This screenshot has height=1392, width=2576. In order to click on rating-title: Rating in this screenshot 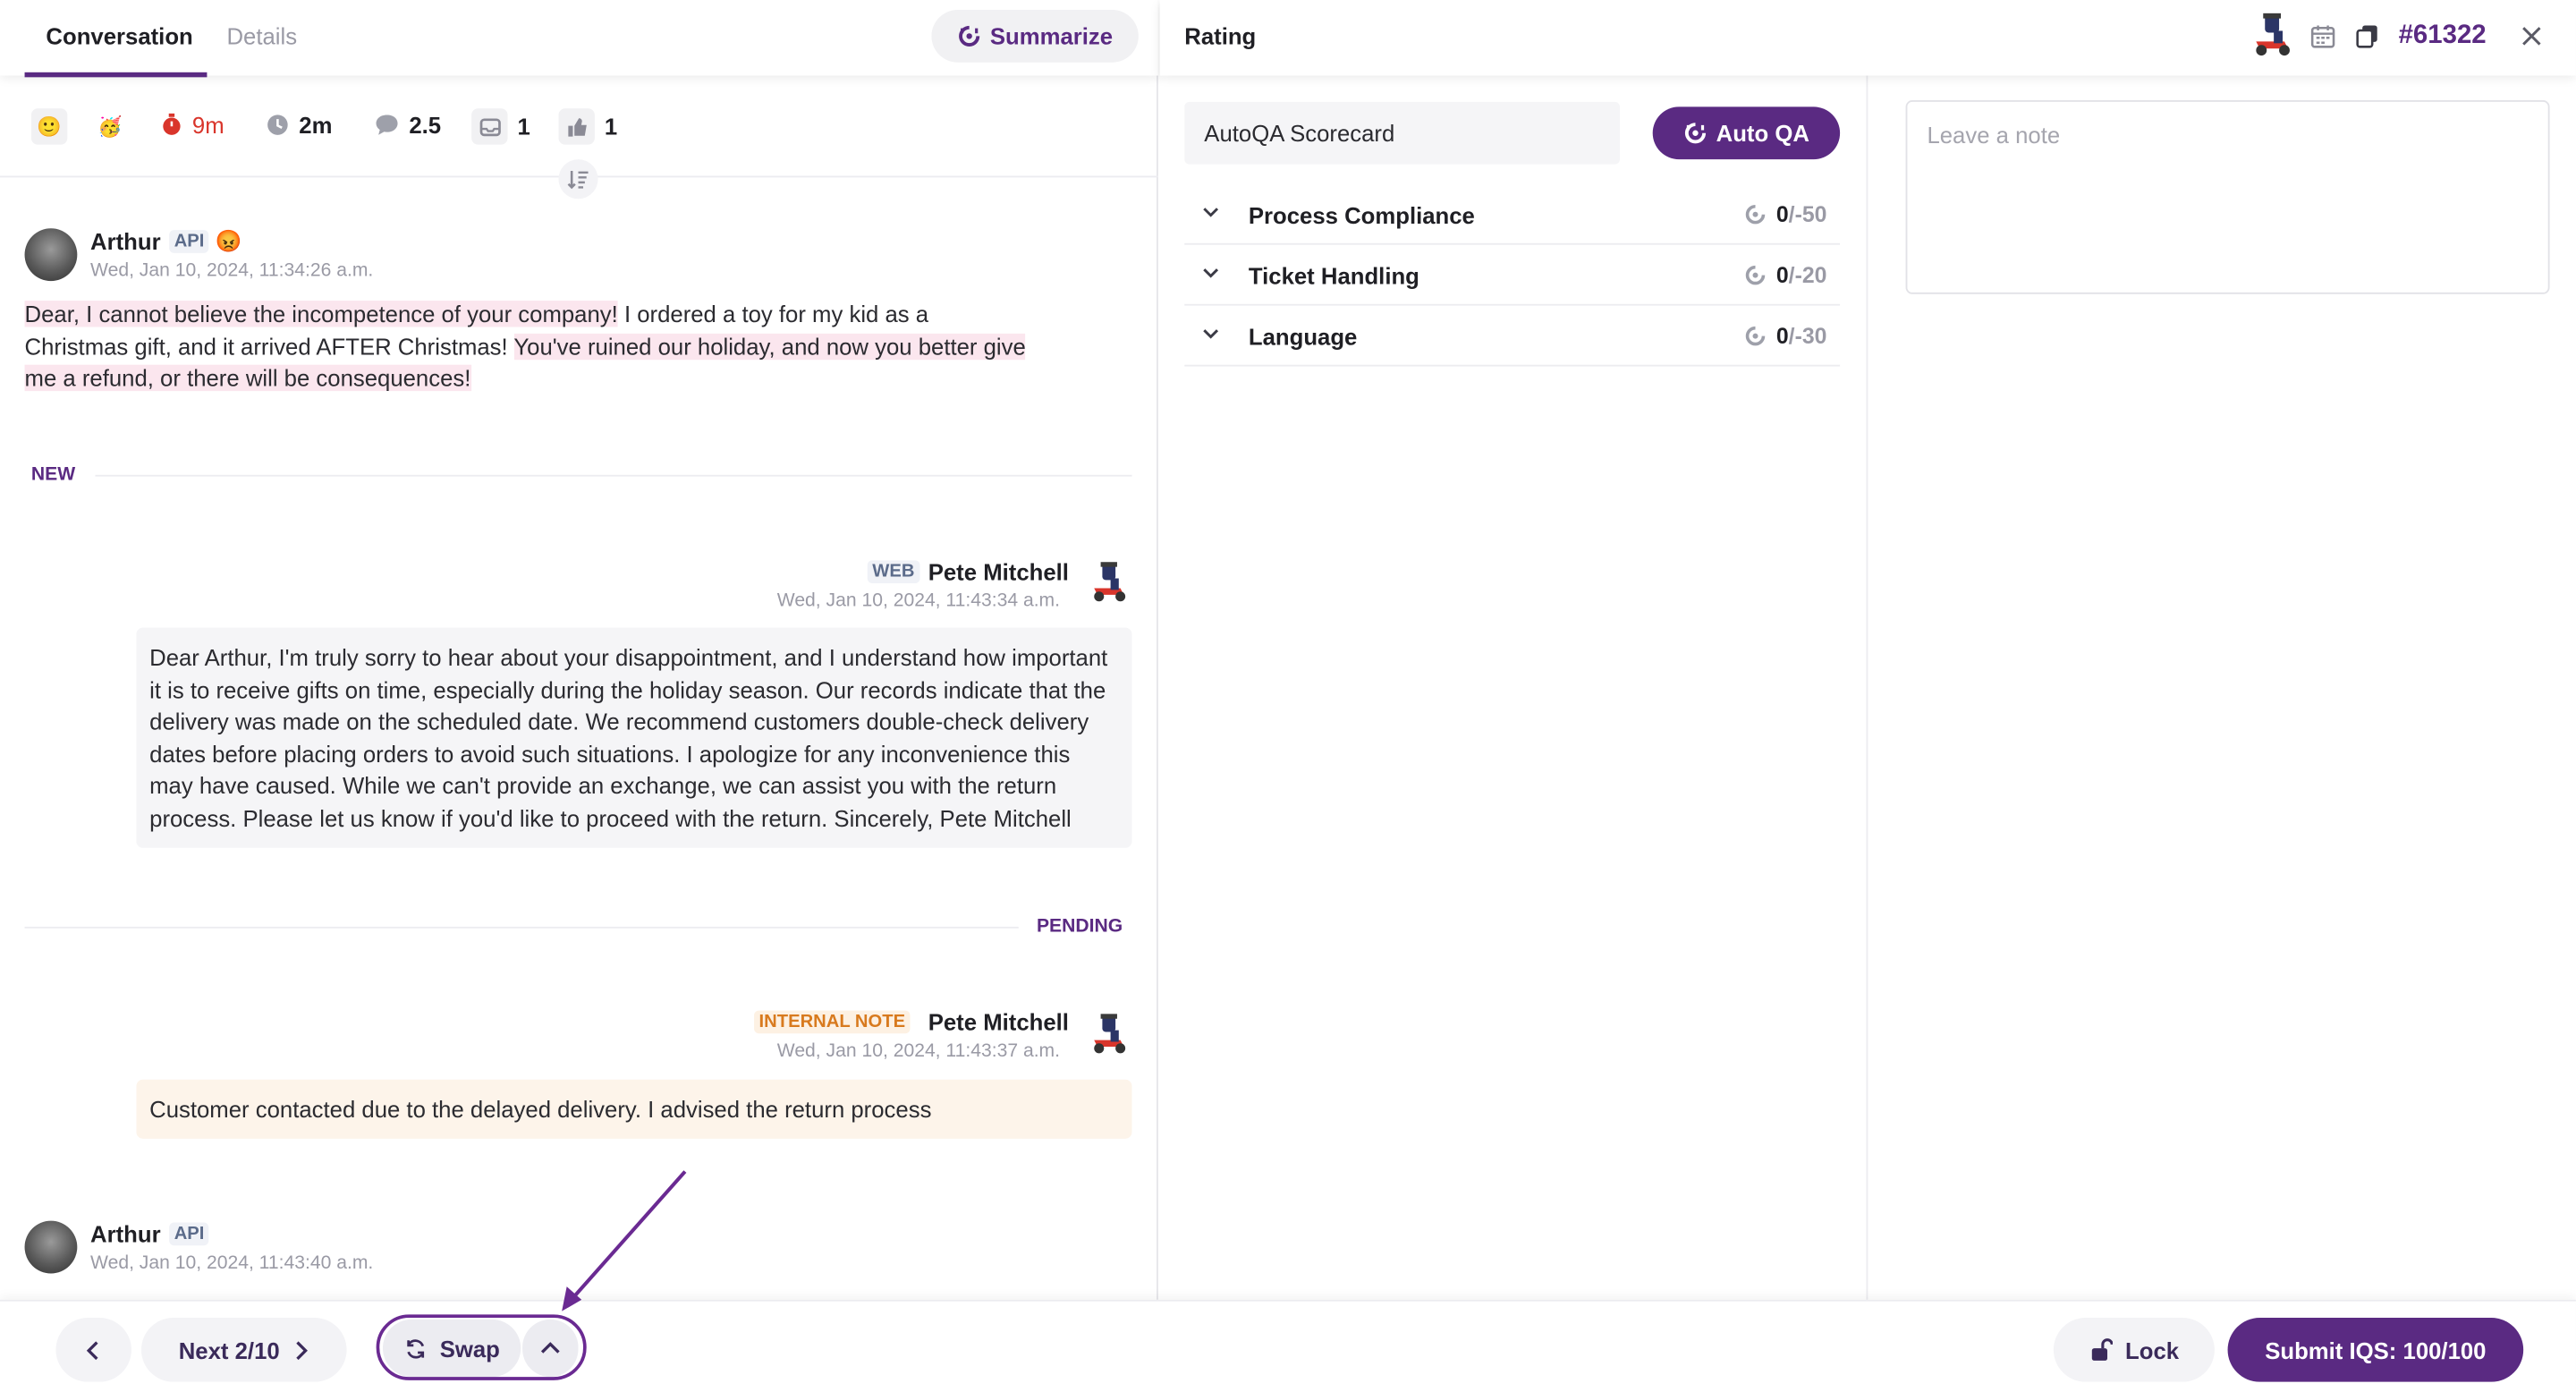, I will do `click(1220, 36)`.